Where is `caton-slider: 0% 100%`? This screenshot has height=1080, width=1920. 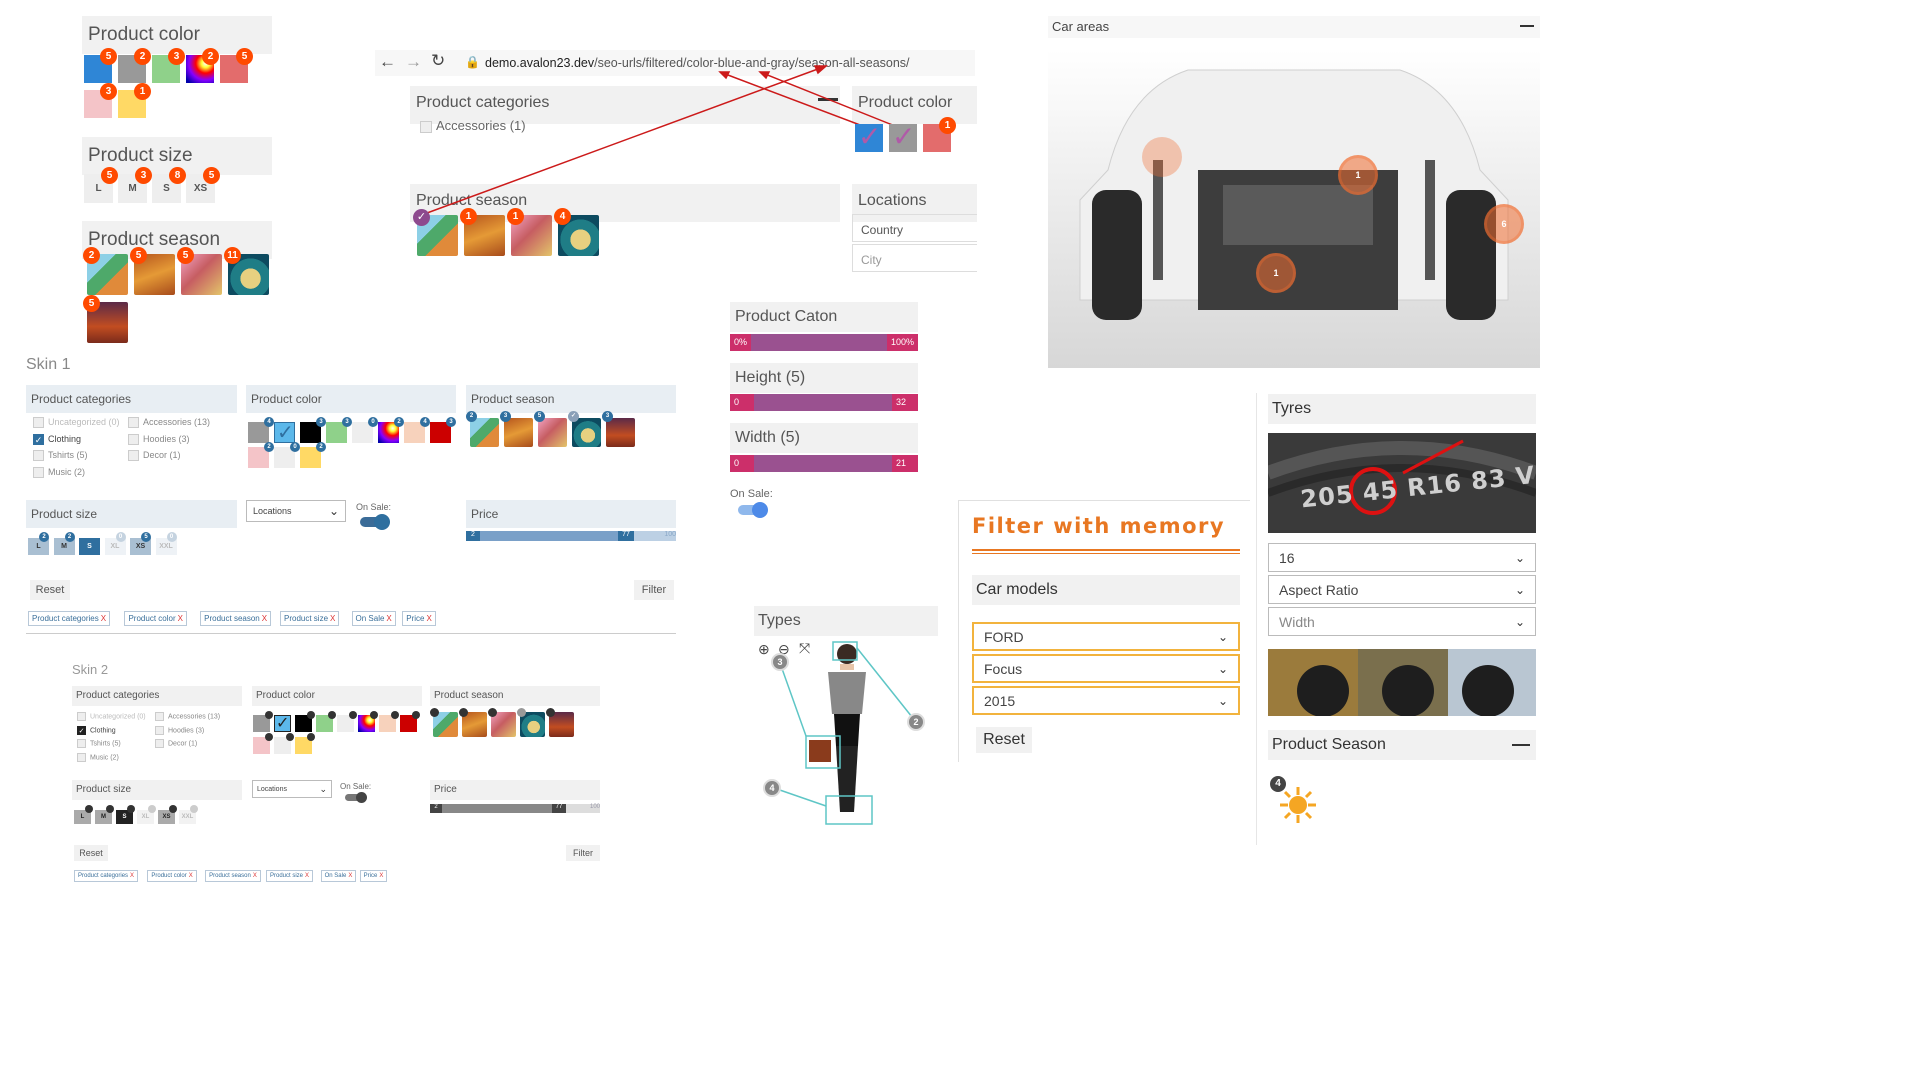 caton-slider: 0% 100% is located at coordinates (824, 342).